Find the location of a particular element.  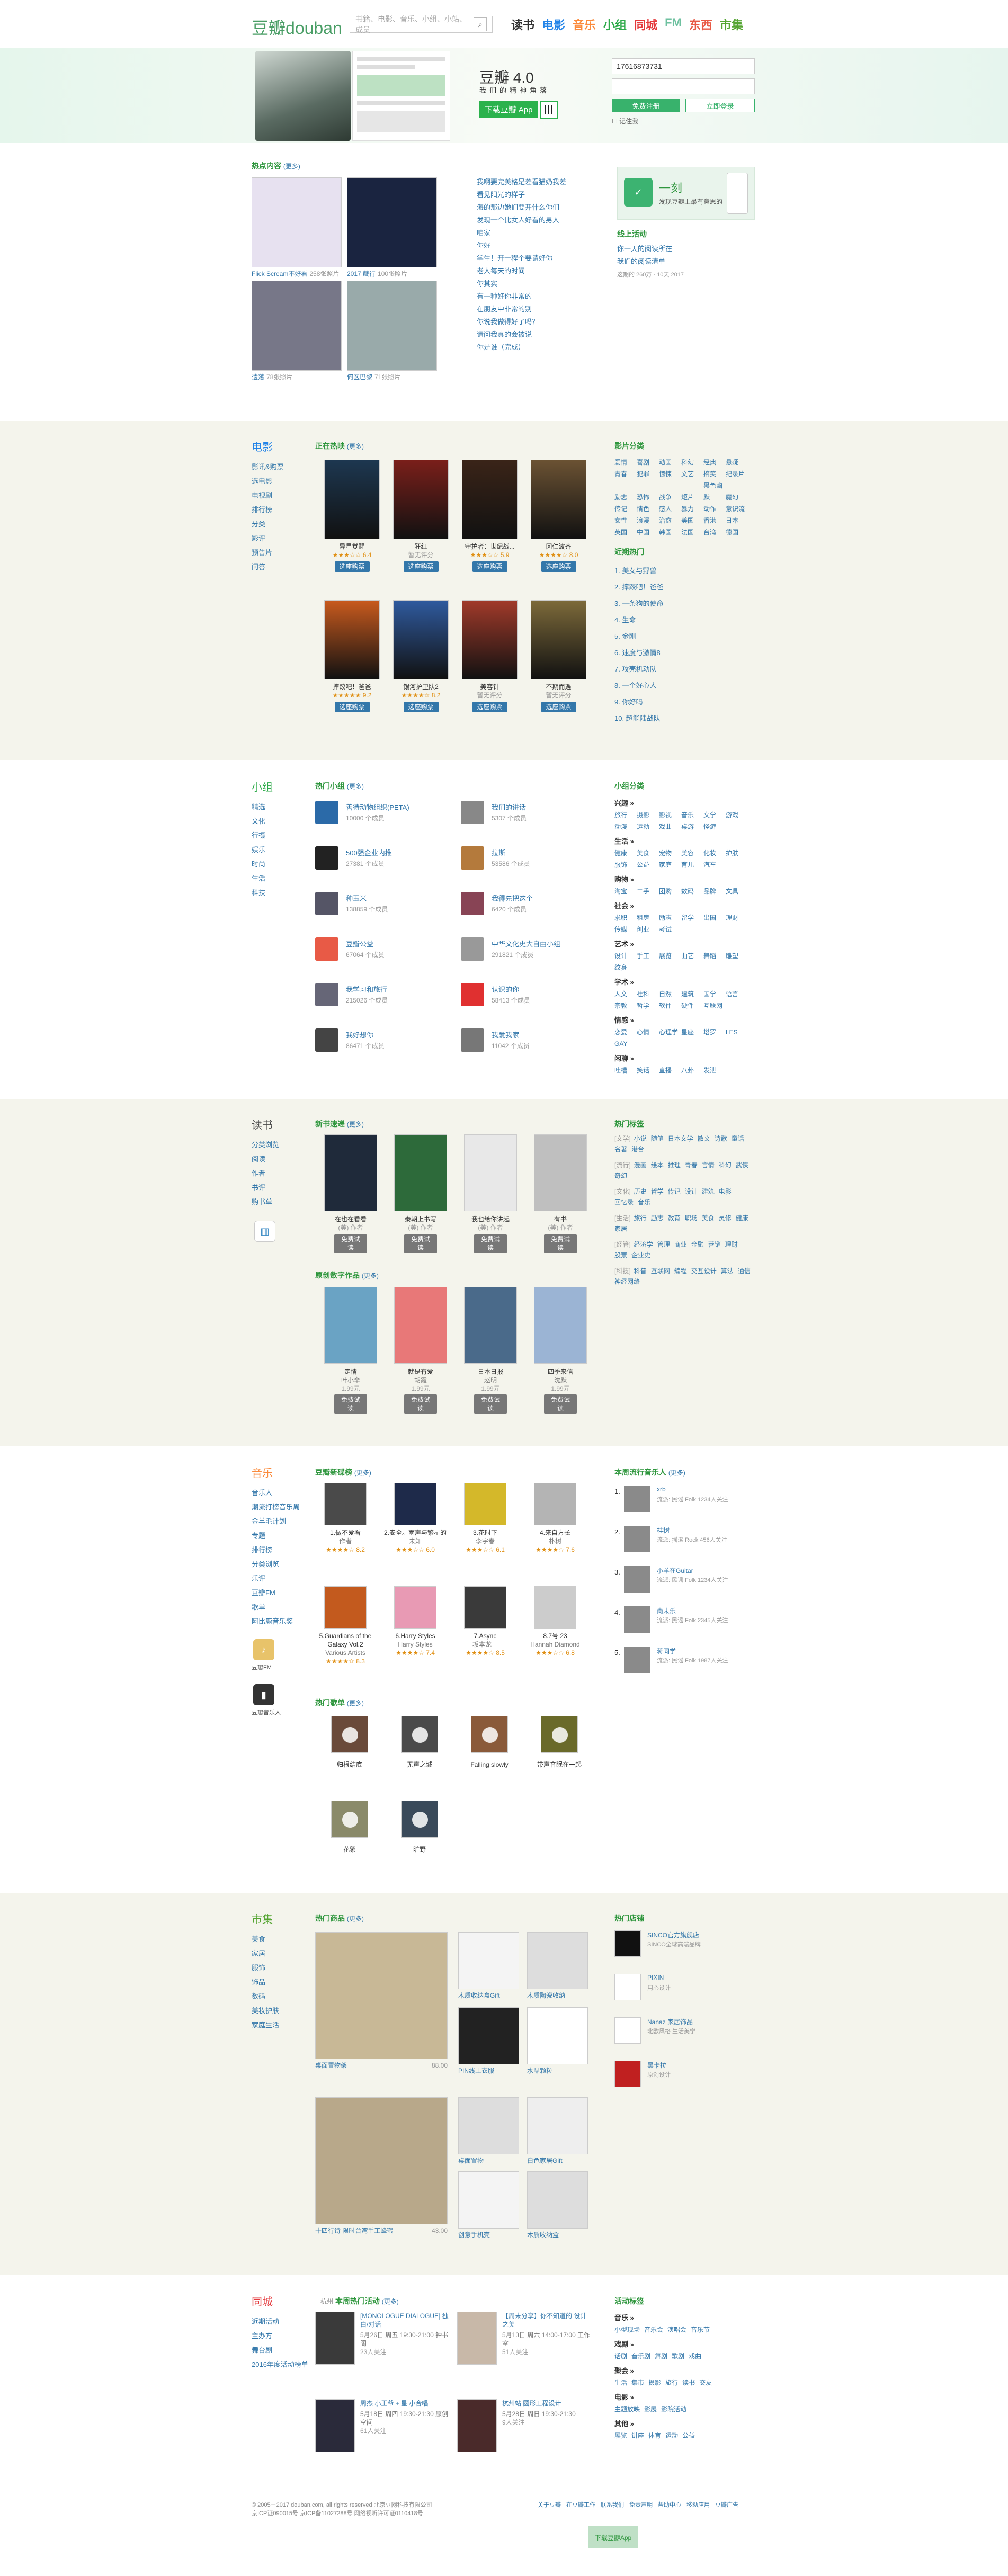

movie-tag: 感人 is located at coordinates (670, 509).